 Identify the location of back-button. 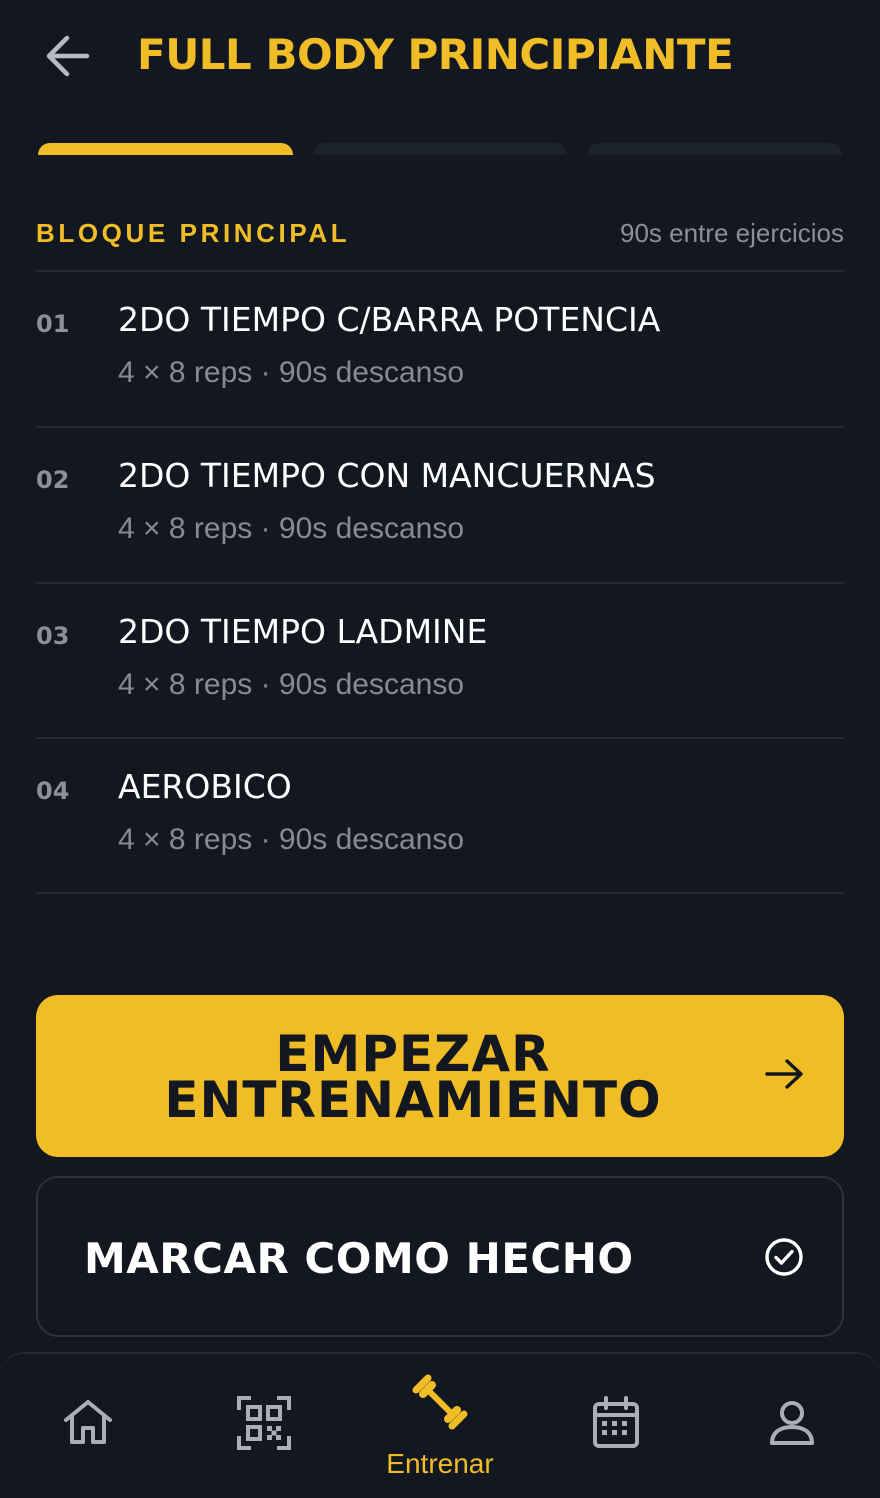
(68, 56).